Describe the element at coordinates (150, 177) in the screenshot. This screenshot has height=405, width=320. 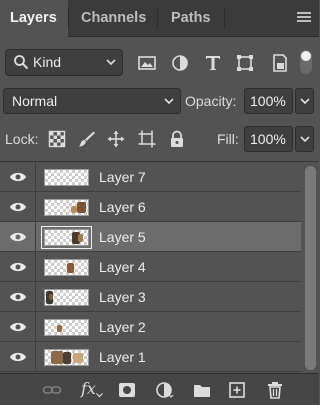
I see `layer-row: Layer 7` at that location.